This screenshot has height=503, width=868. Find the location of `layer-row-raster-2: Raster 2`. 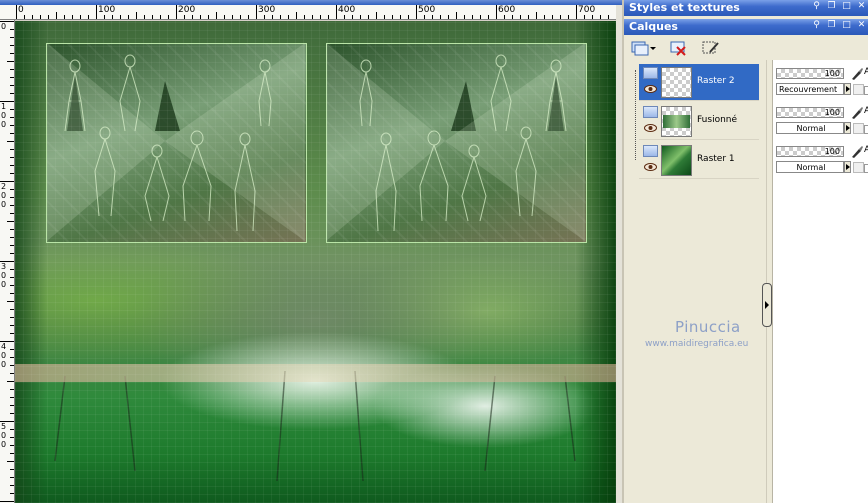

layer-row-raster-2: Raster 2 is located at coordinates (699, 82).